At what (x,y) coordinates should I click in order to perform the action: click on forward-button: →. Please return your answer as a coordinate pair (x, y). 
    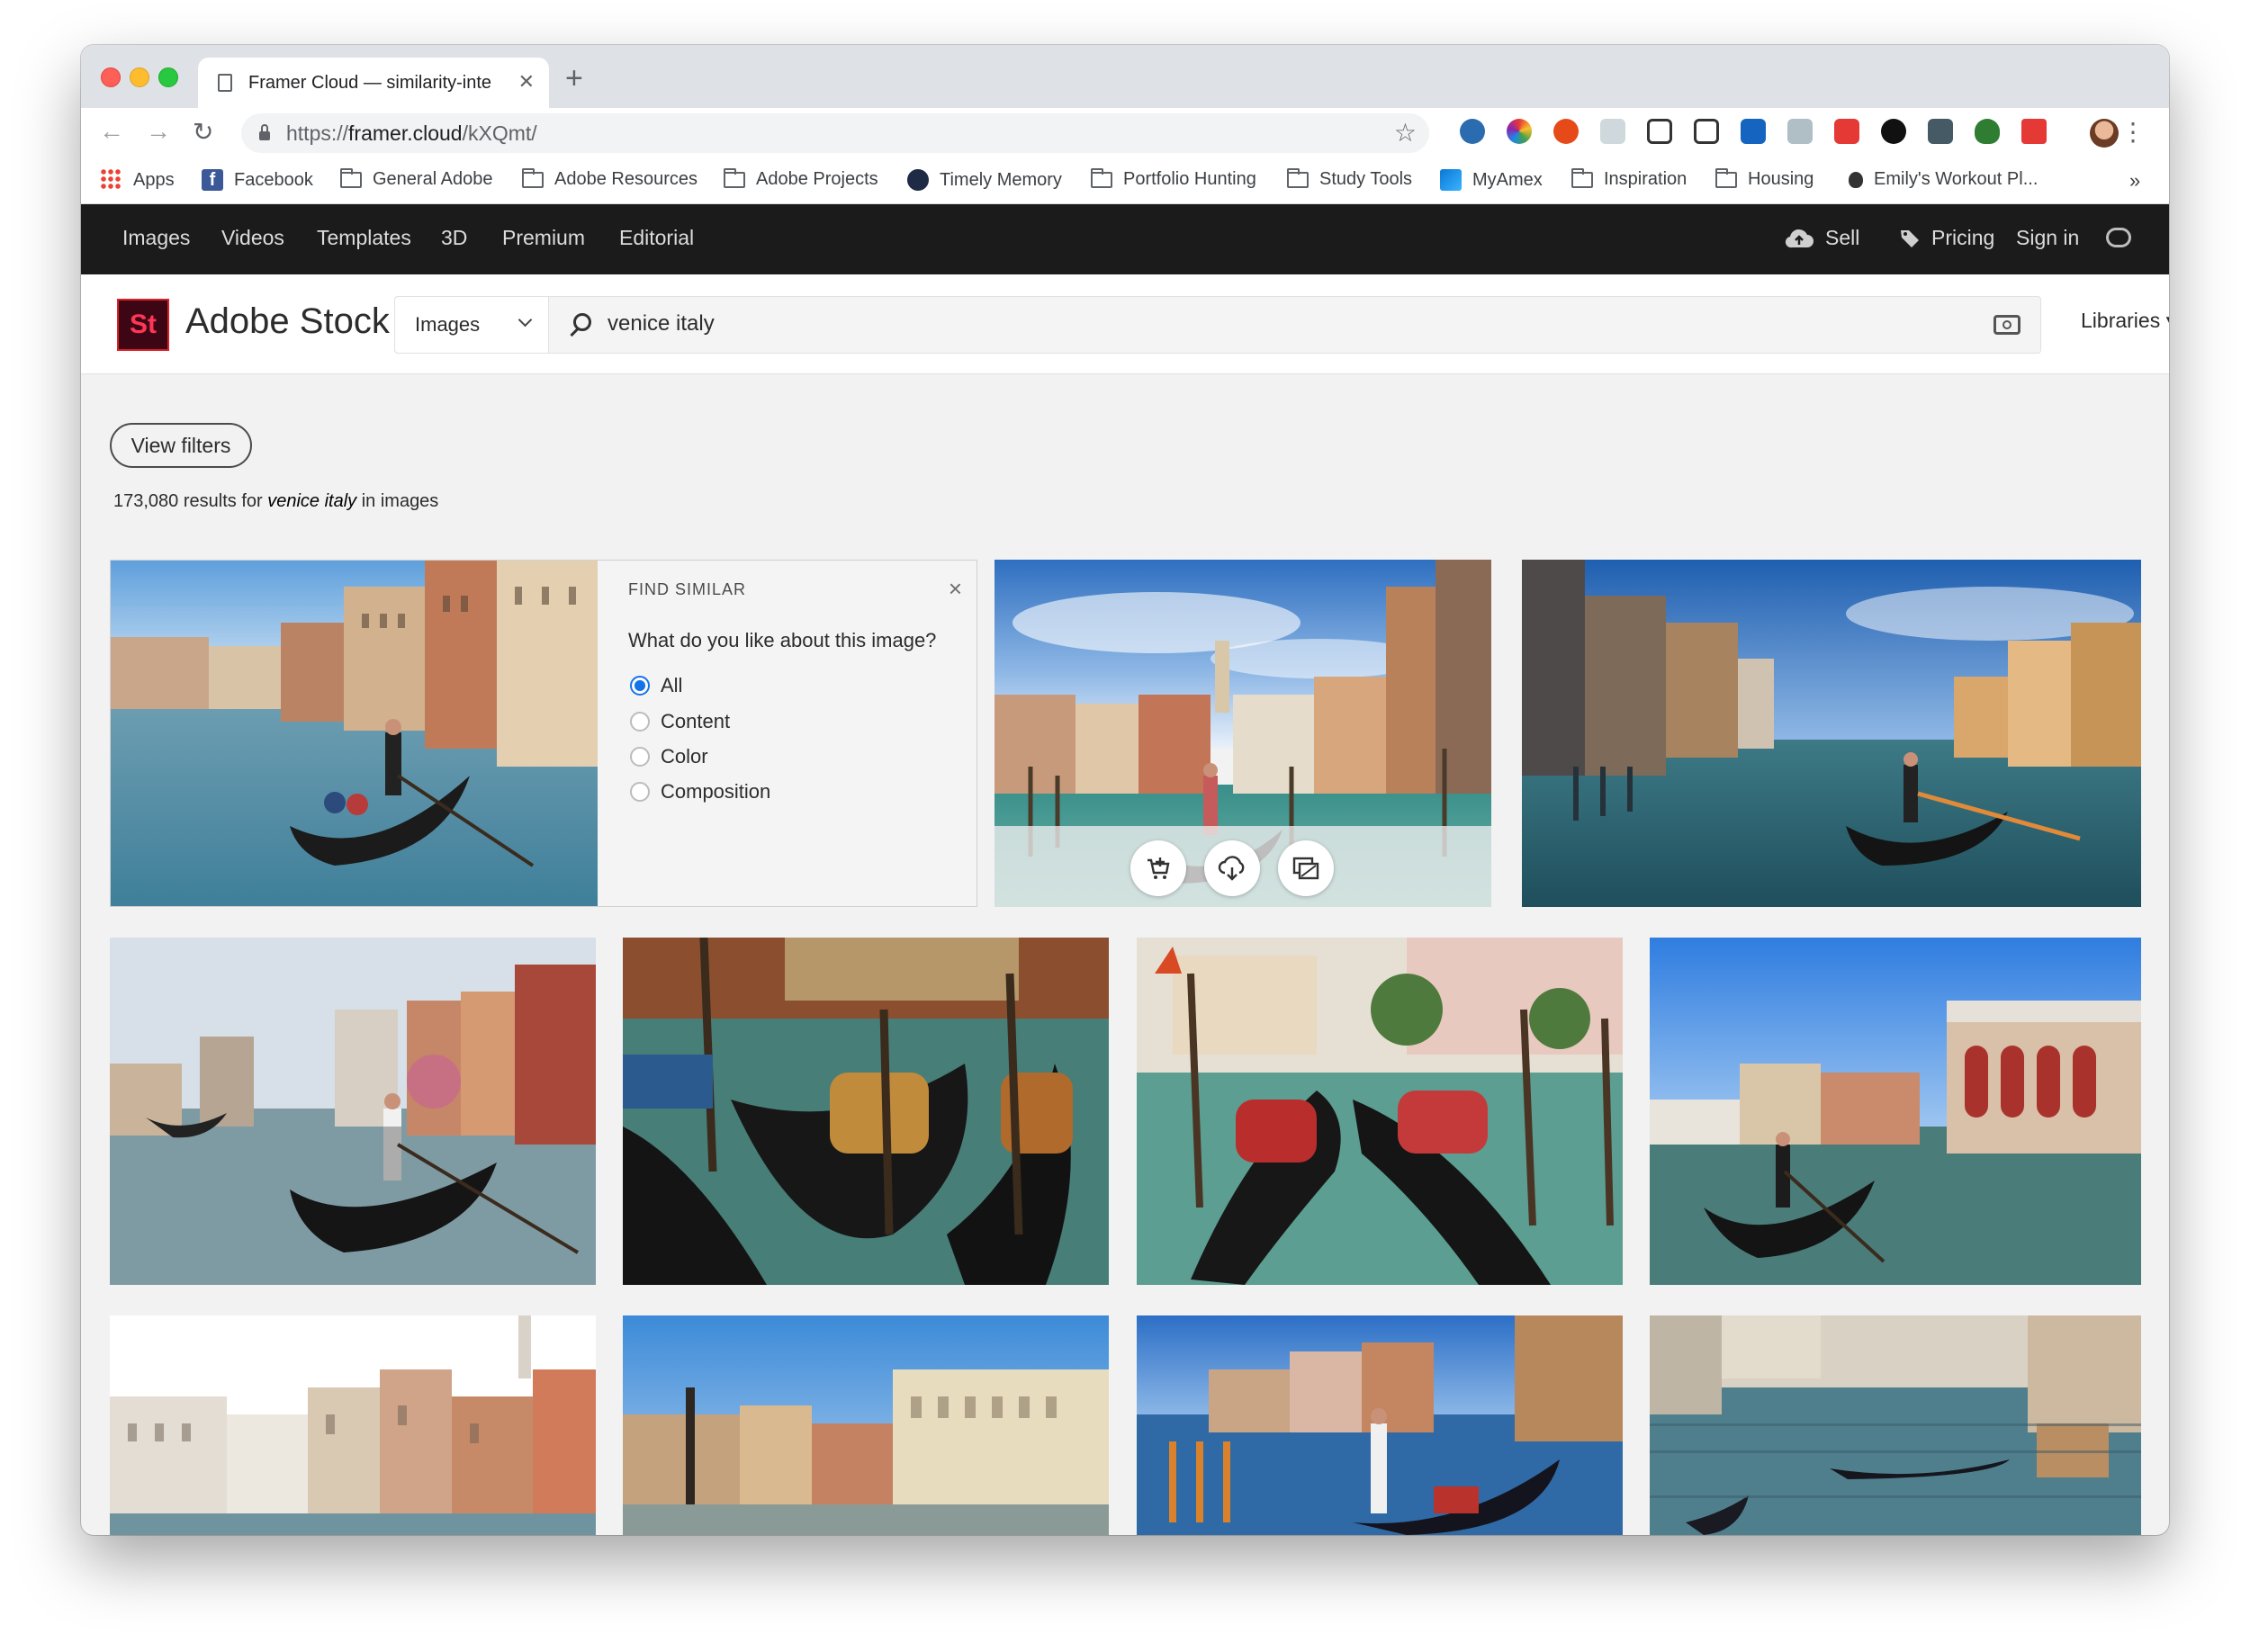
    Looking at the image, I should click on (158, 131).